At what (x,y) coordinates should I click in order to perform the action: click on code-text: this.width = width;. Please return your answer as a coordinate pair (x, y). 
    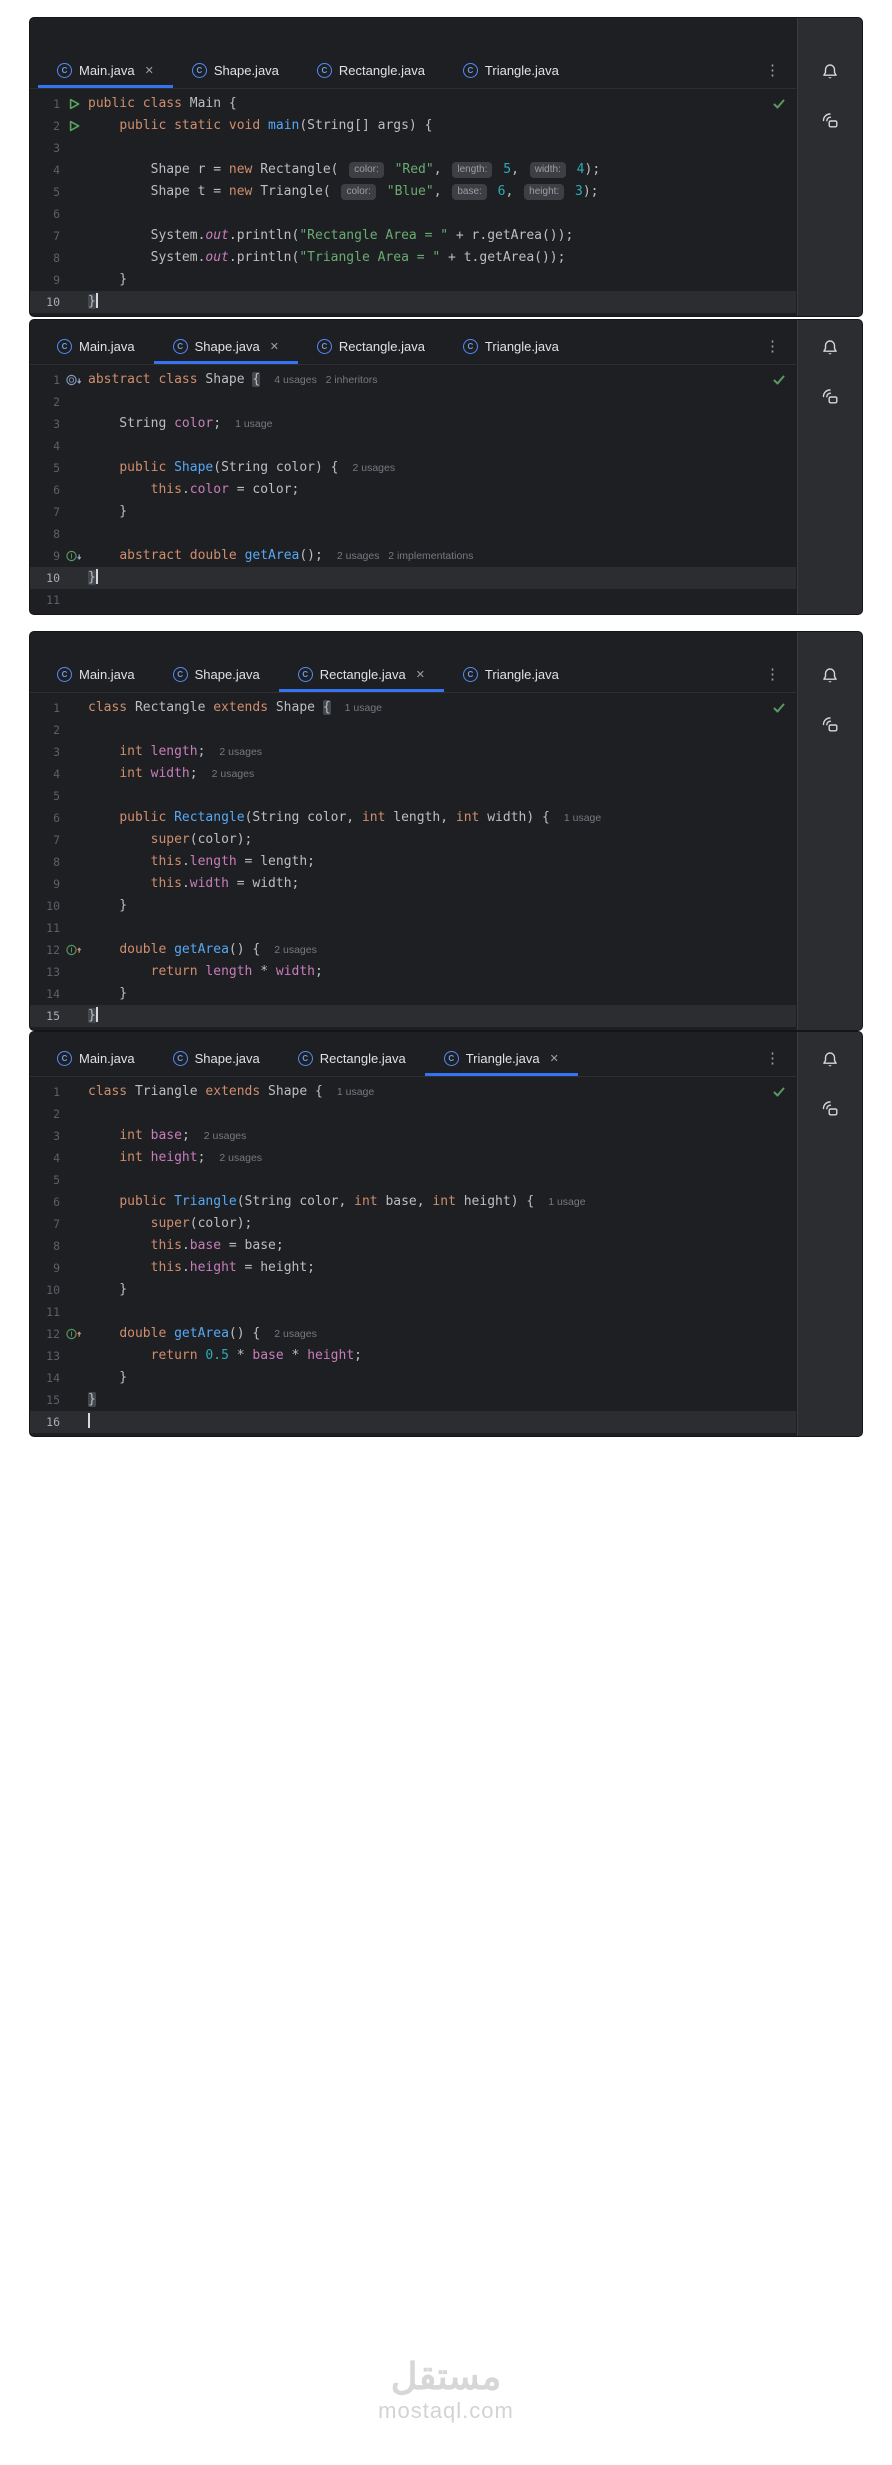
    Looking at the image, I should click on (442, 884).